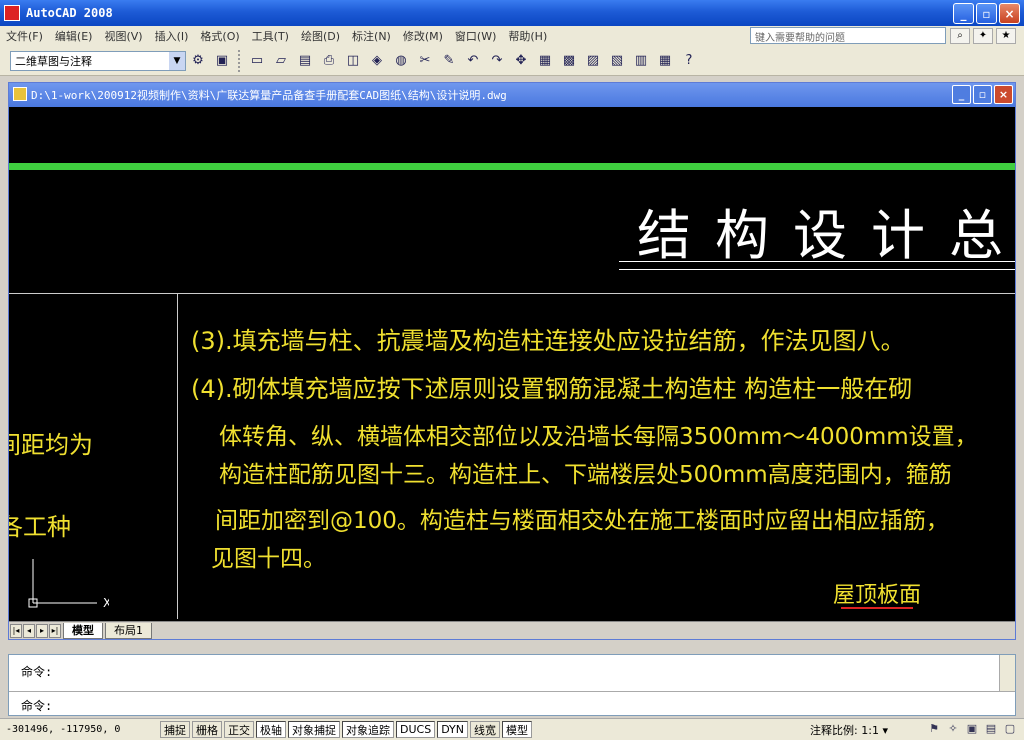 Image resolution: width=1024 pixels, height=740 pixels. What do you see at coordinates (512, 630) in the screenshot?
I see `layout-tabs-bar: |◂ ◂ ▸ ▸| 模型 布局1` at bounding box center [512, 630].